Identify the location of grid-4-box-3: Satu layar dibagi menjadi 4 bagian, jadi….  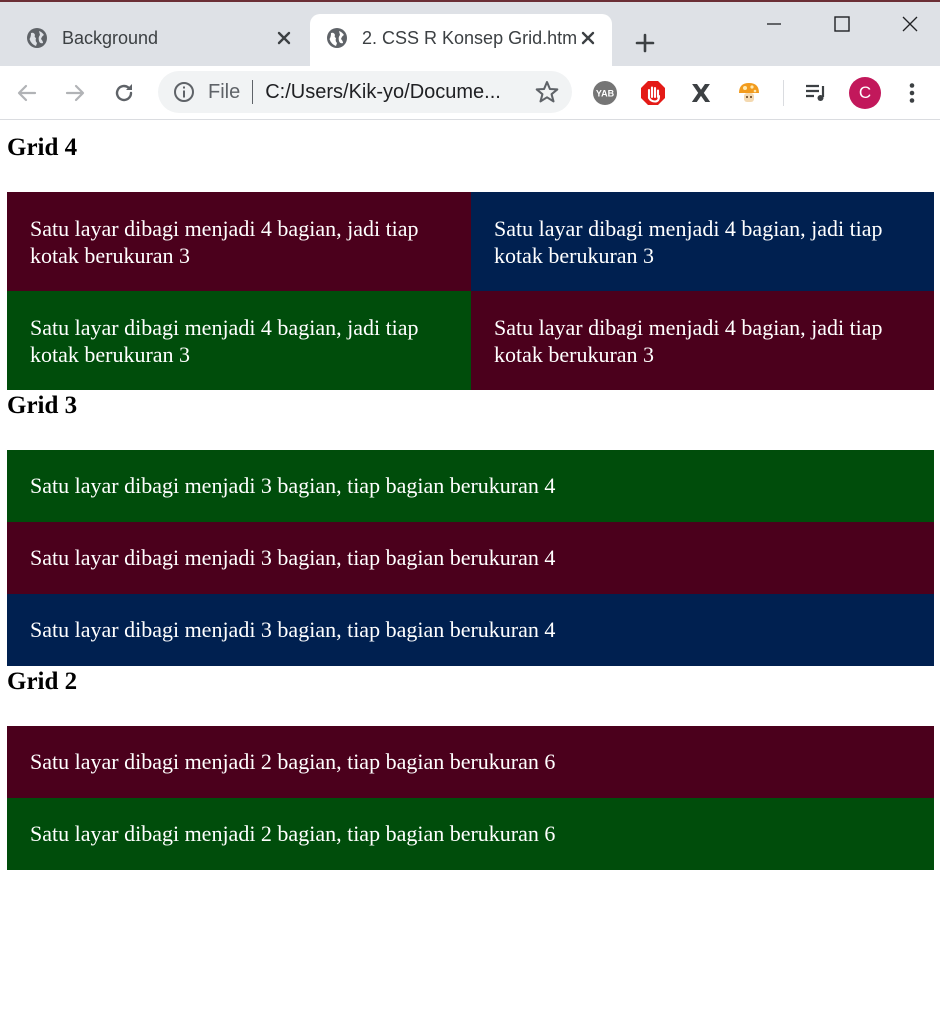
(239, 340).